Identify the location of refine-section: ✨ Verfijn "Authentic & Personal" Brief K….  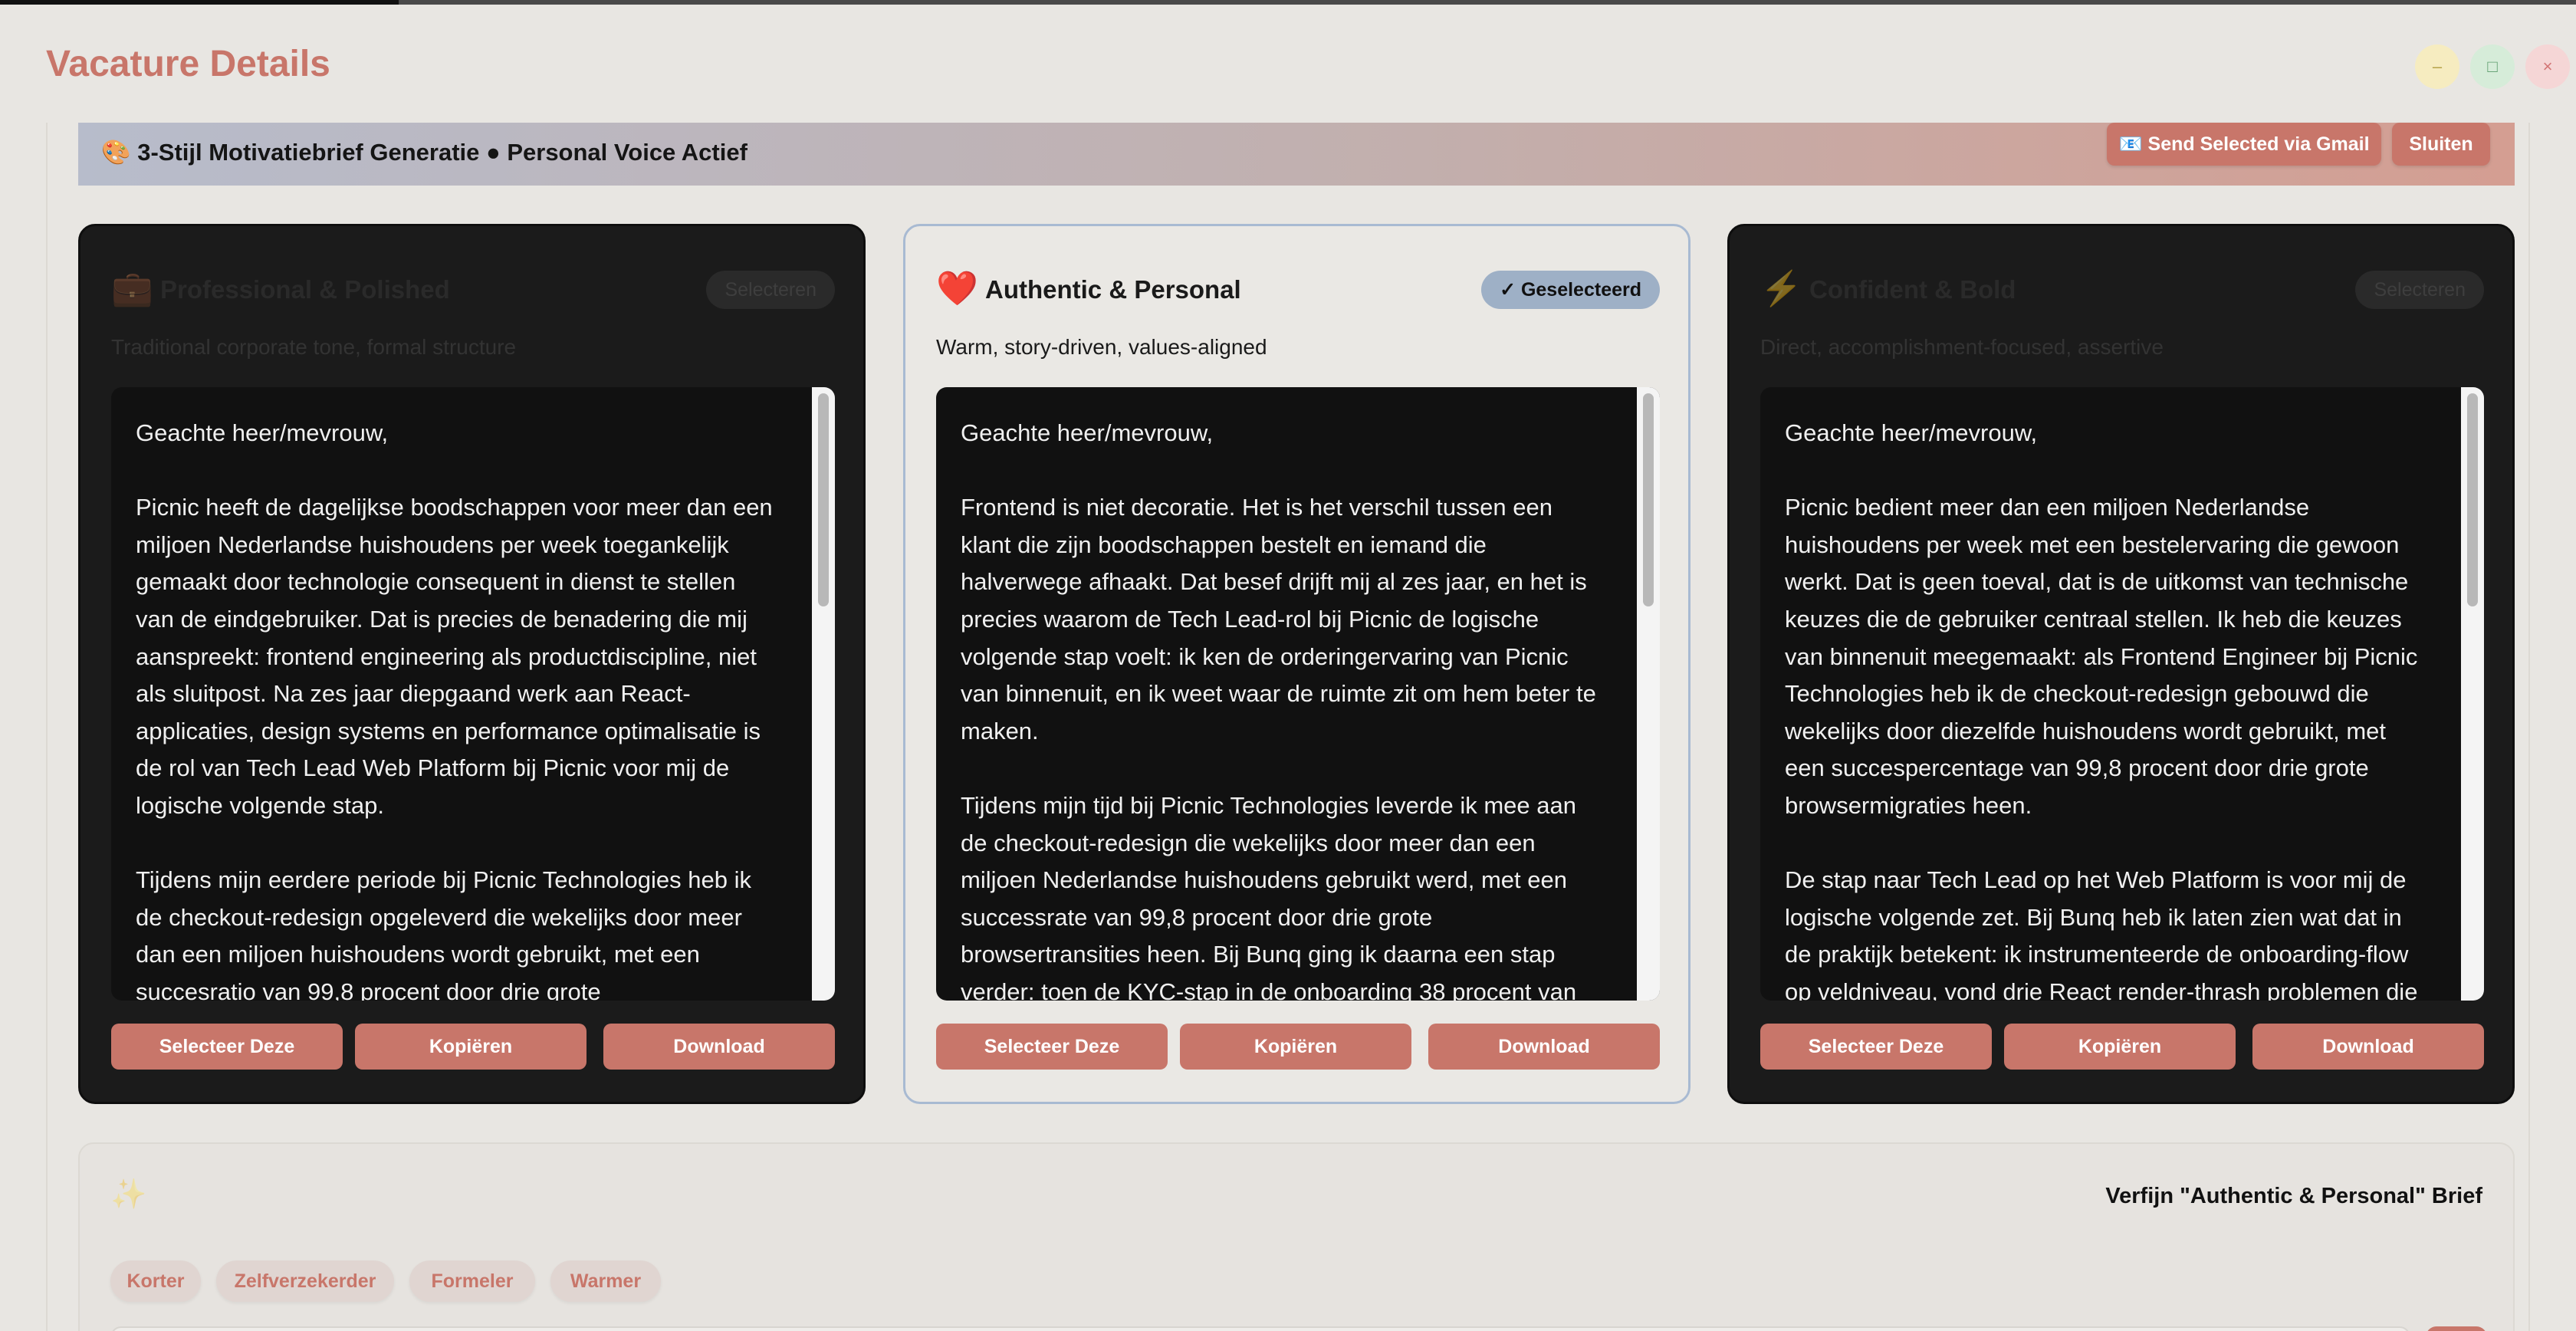
(1297, 1236).